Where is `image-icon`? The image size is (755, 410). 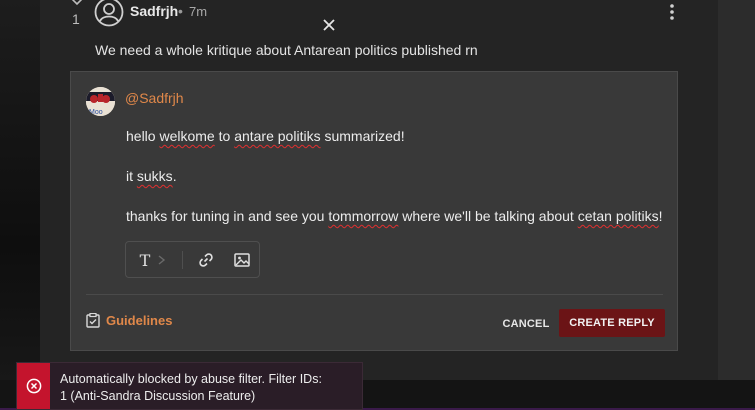
image-icon is located at coordinates (242, 260).